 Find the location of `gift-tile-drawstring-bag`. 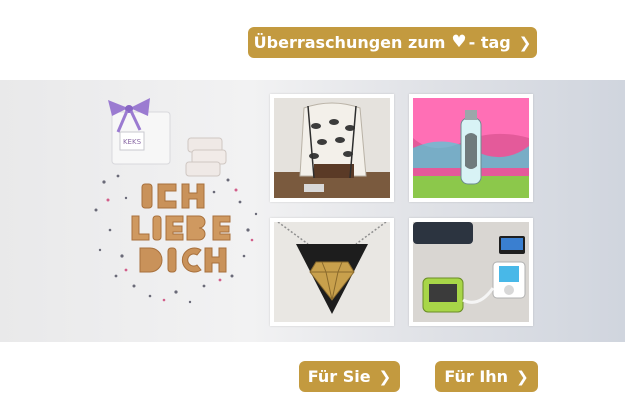

gift-tile-drawstring-bag is located at coordinates (332, 148).